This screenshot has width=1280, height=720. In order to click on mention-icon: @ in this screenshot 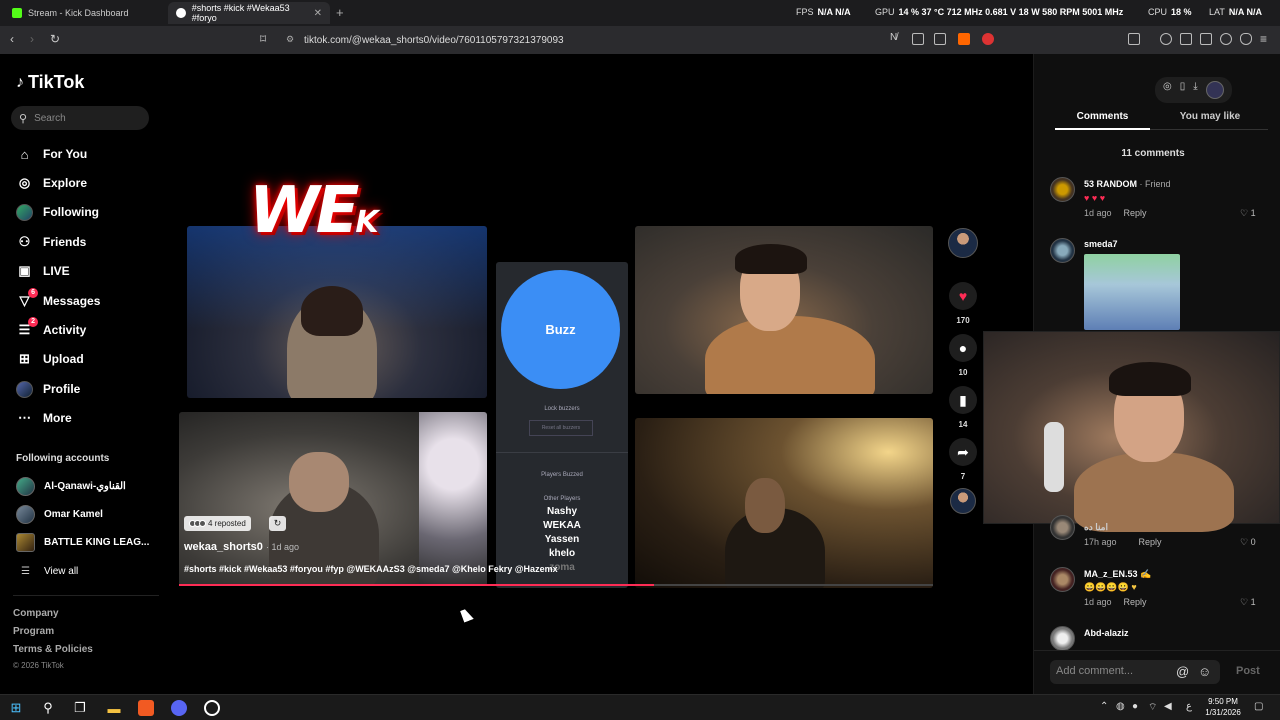, I will do `click(1182, 671)`.